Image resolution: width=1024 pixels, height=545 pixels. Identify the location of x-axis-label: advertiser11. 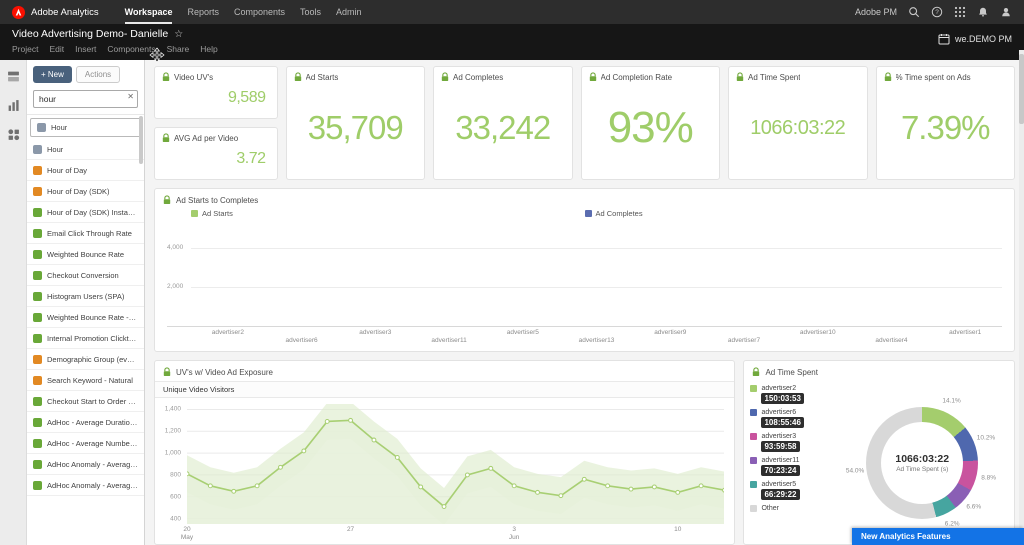
(449, 340).